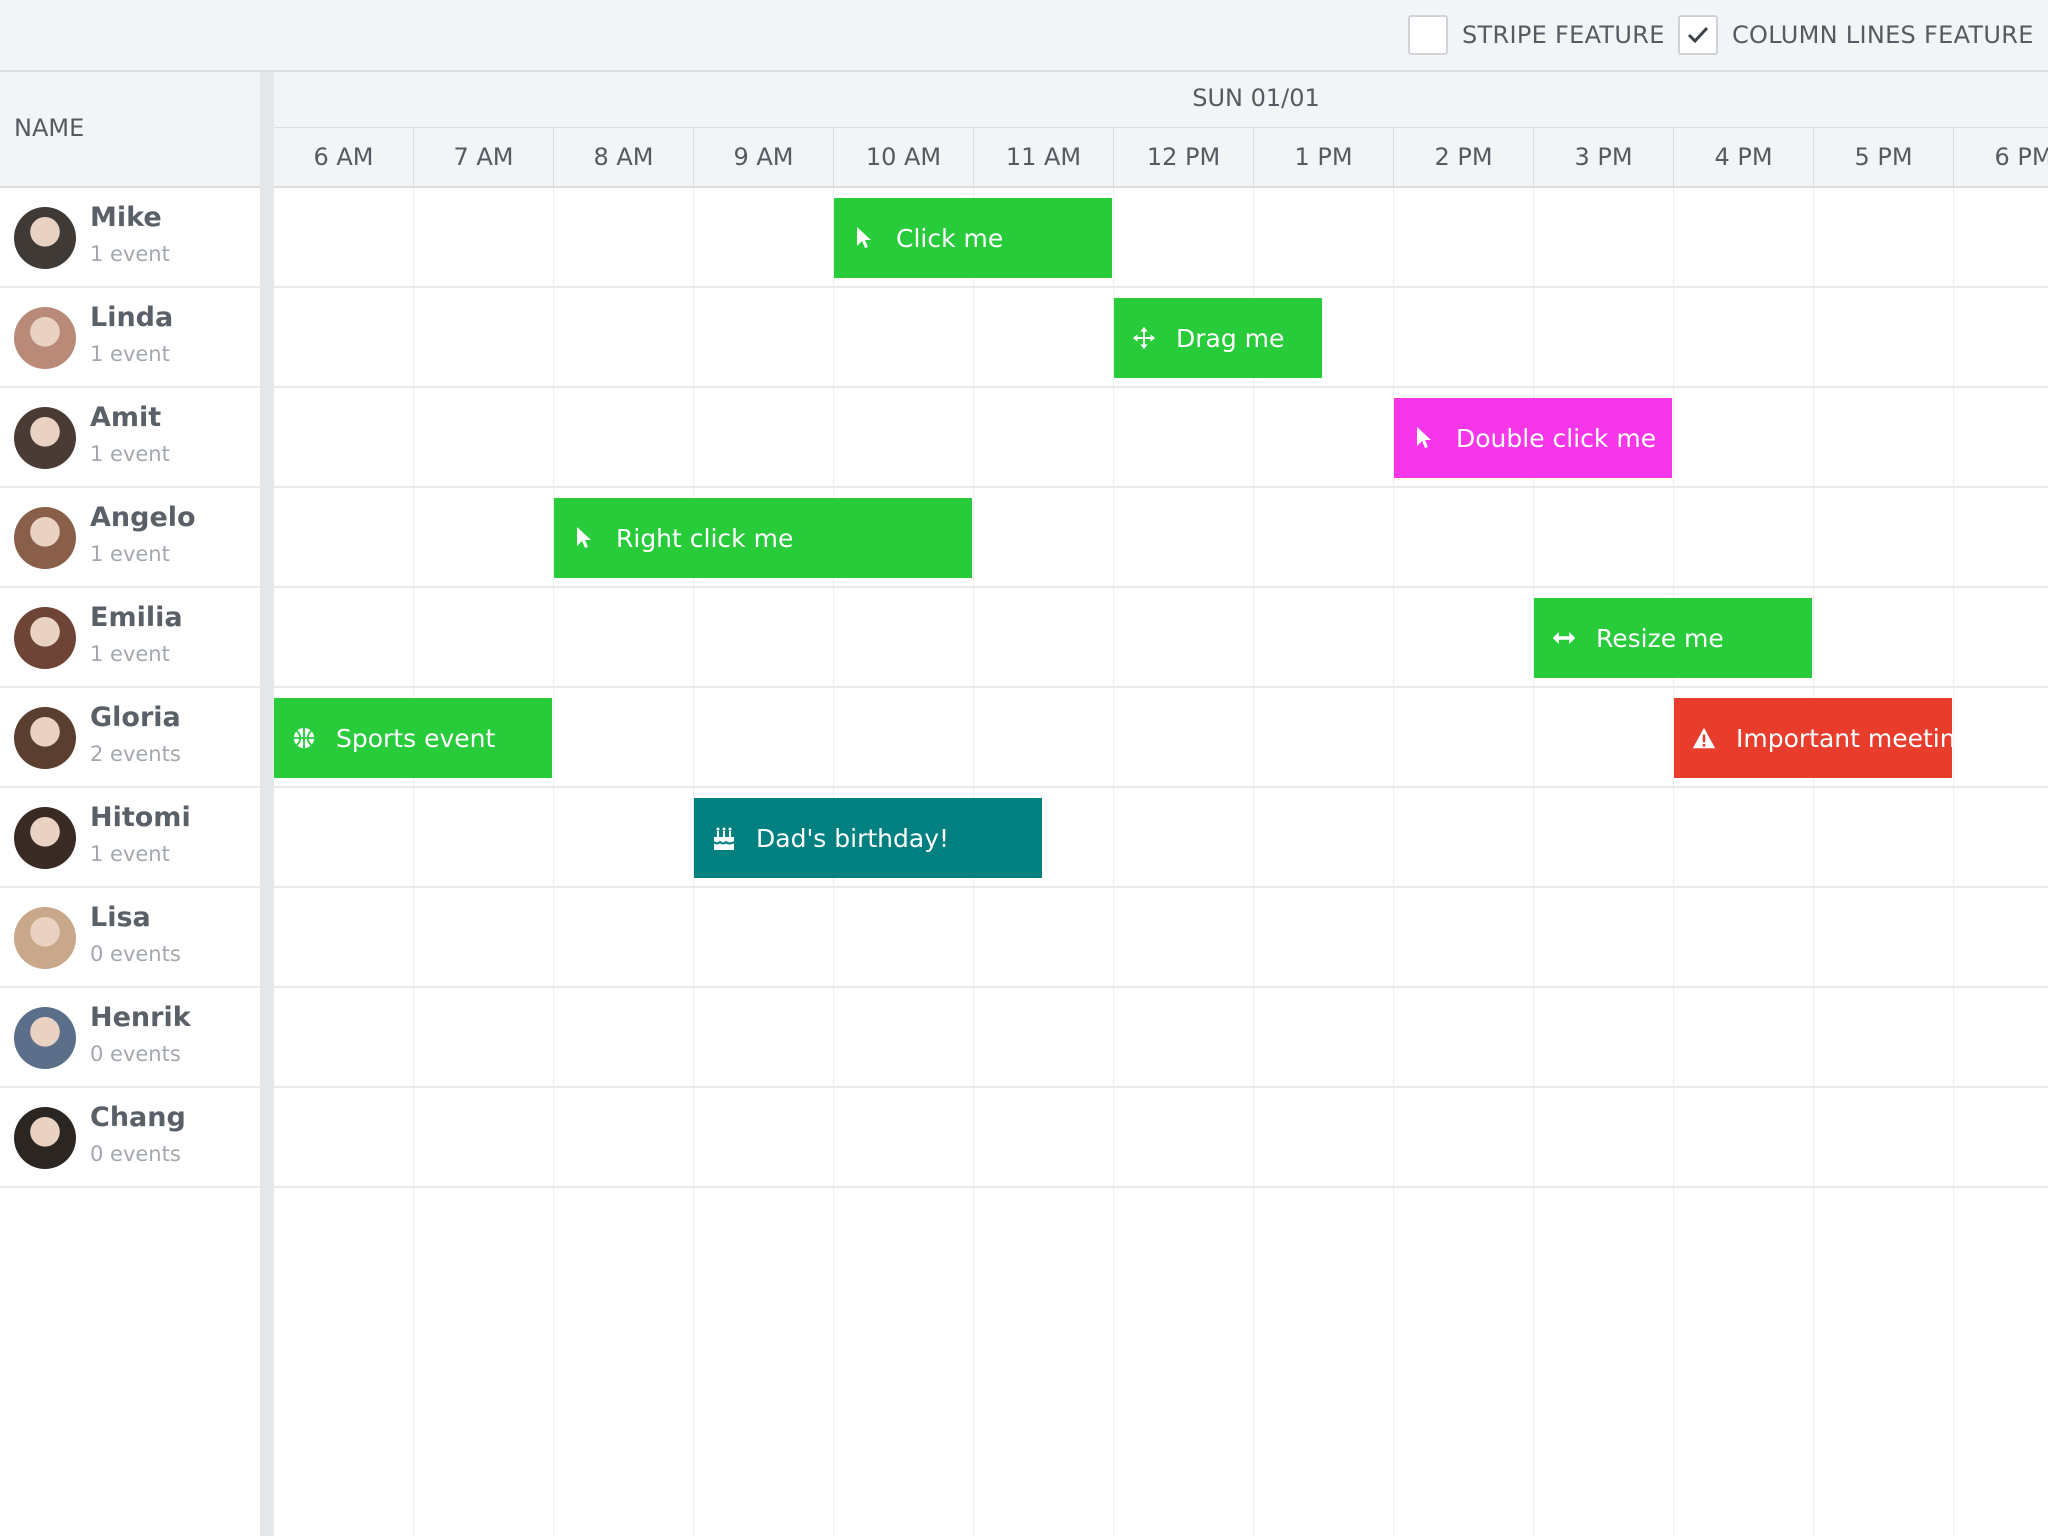  Describe the element at coordinates (140, 817) in the screenshot. I see `resource-name: Hitomi` at that location.